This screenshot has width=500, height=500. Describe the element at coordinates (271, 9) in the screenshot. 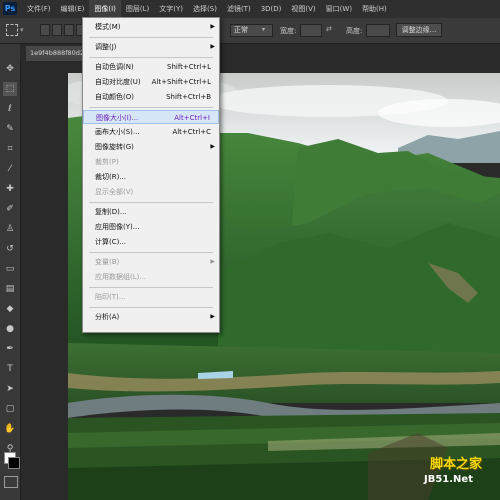

I see `menu-7: 3D(D)` at that location.